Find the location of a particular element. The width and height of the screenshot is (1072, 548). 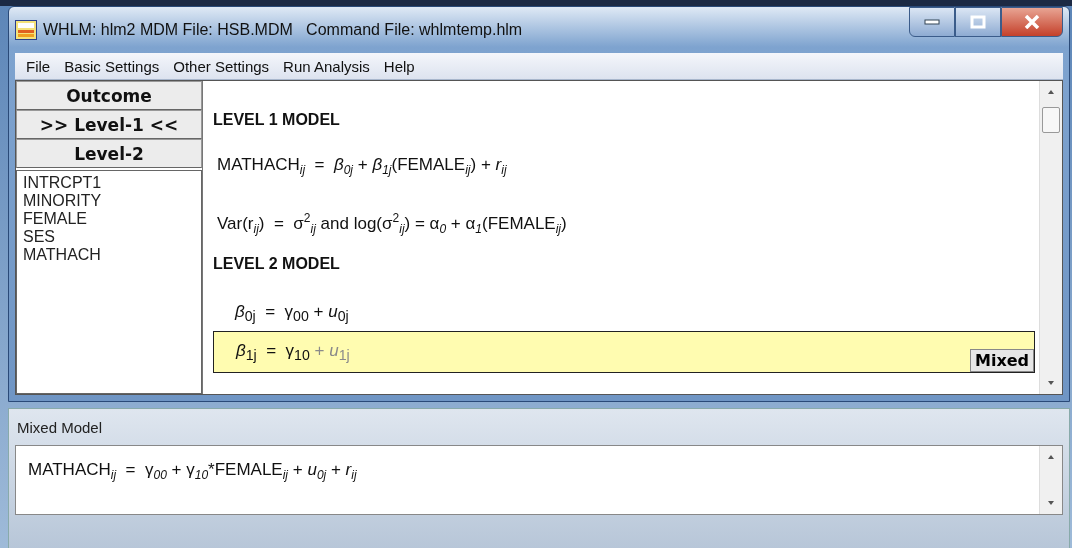

app-icon is located at coordinates (26, 30).